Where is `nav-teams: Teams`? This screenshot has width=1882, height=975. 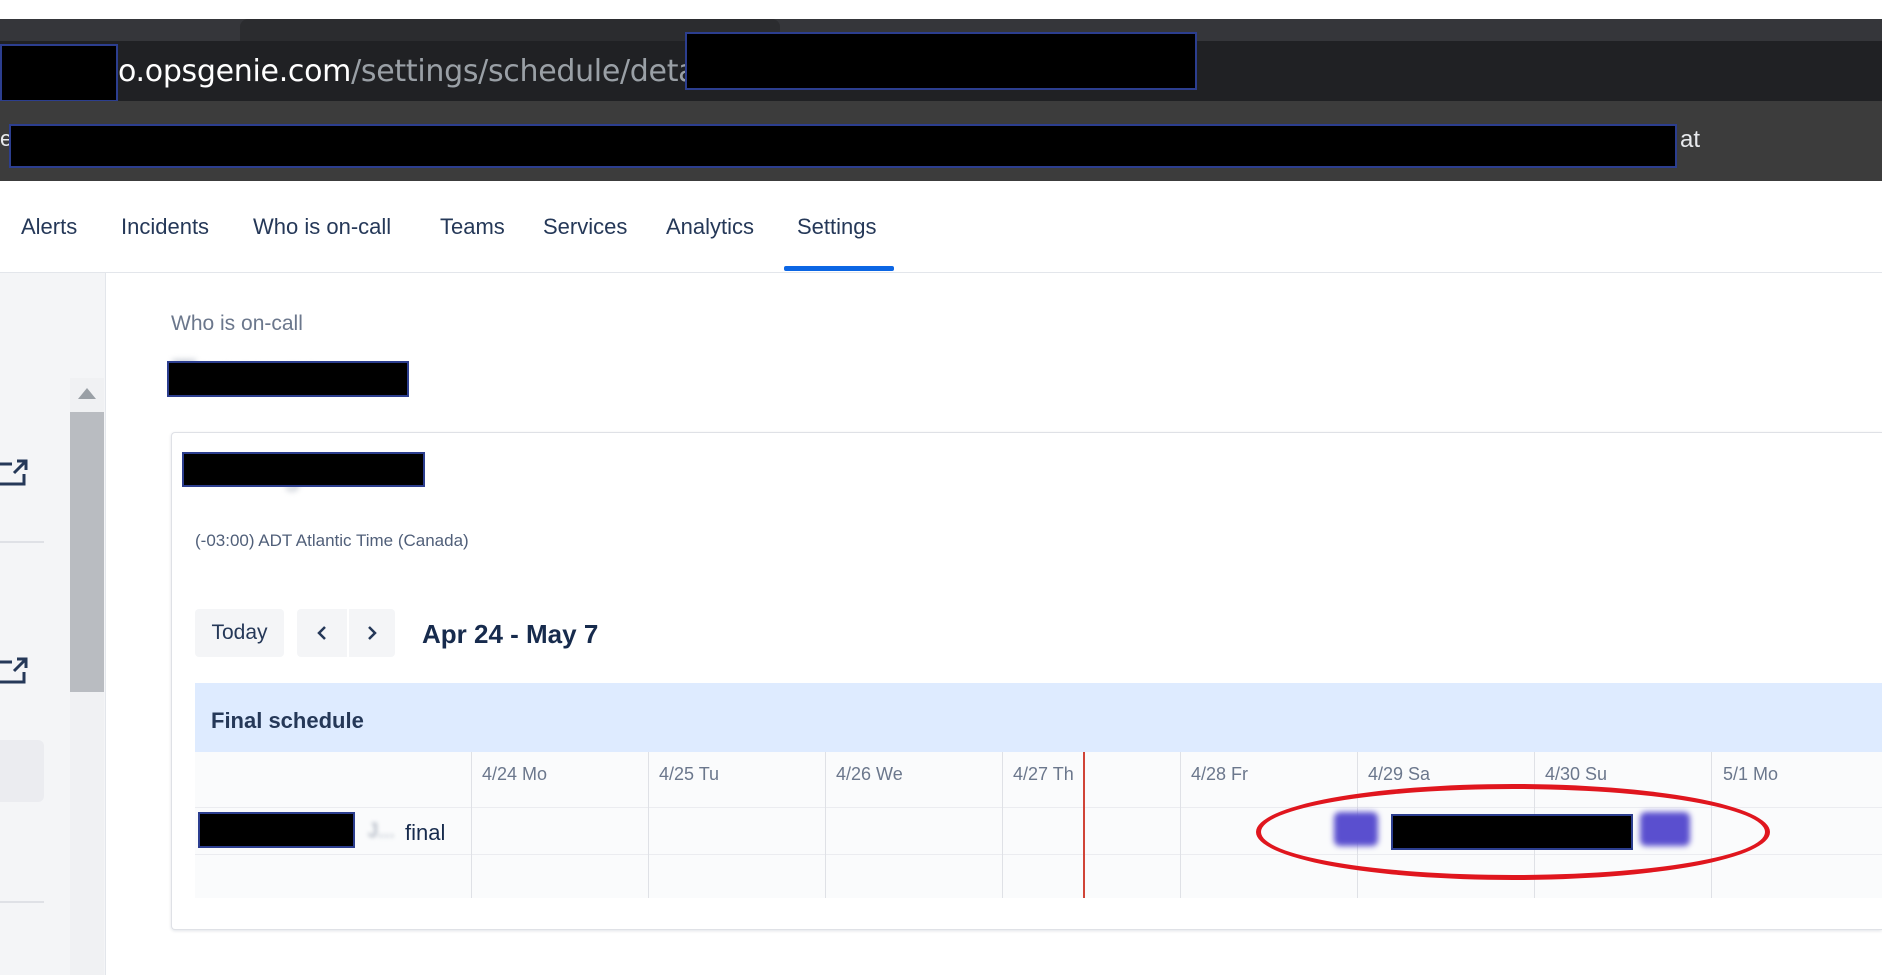 nav-teams: Teams is located at coordinates (472, 227).